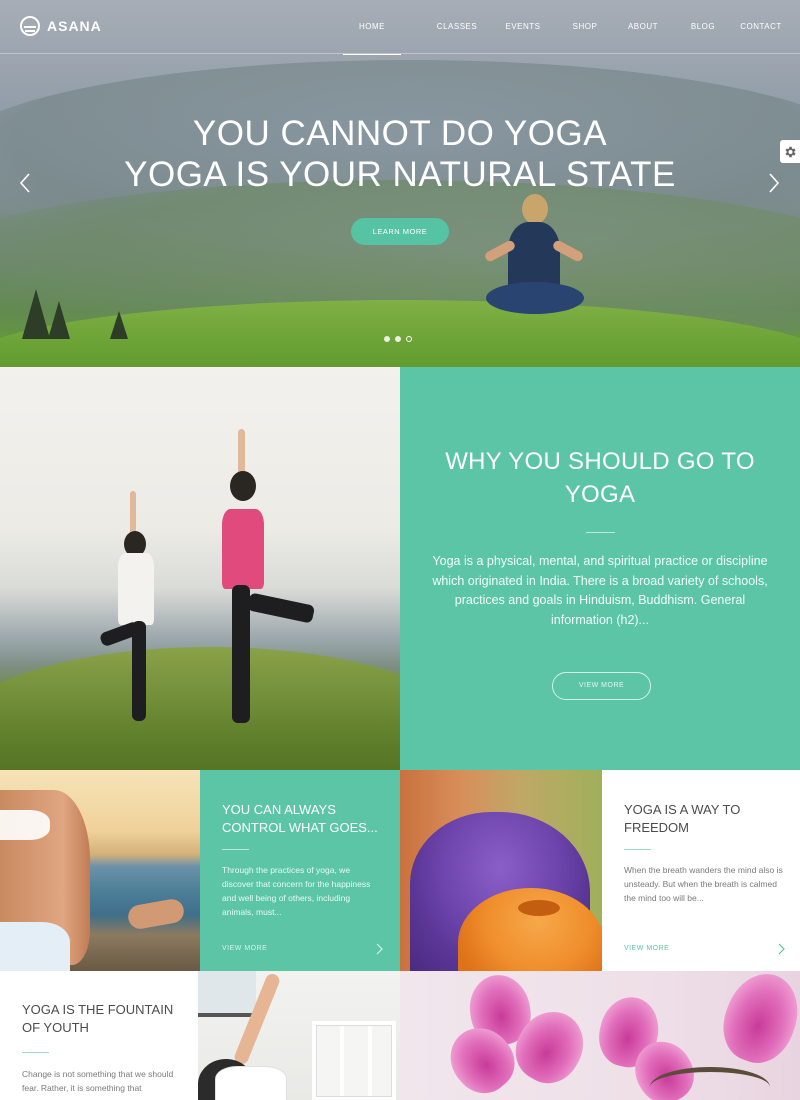 This screenshot has width=800, height=1100. I want to click on slider-prev-button, so click(25, 183).